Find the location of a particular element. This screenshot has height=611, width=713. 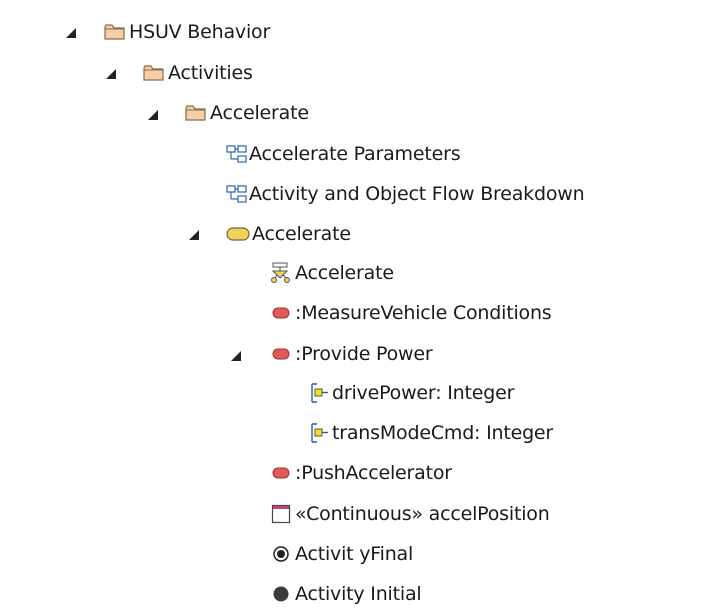

tree-item-push-accelerator: :PushAccelerator is located at coordinates (361, 473).